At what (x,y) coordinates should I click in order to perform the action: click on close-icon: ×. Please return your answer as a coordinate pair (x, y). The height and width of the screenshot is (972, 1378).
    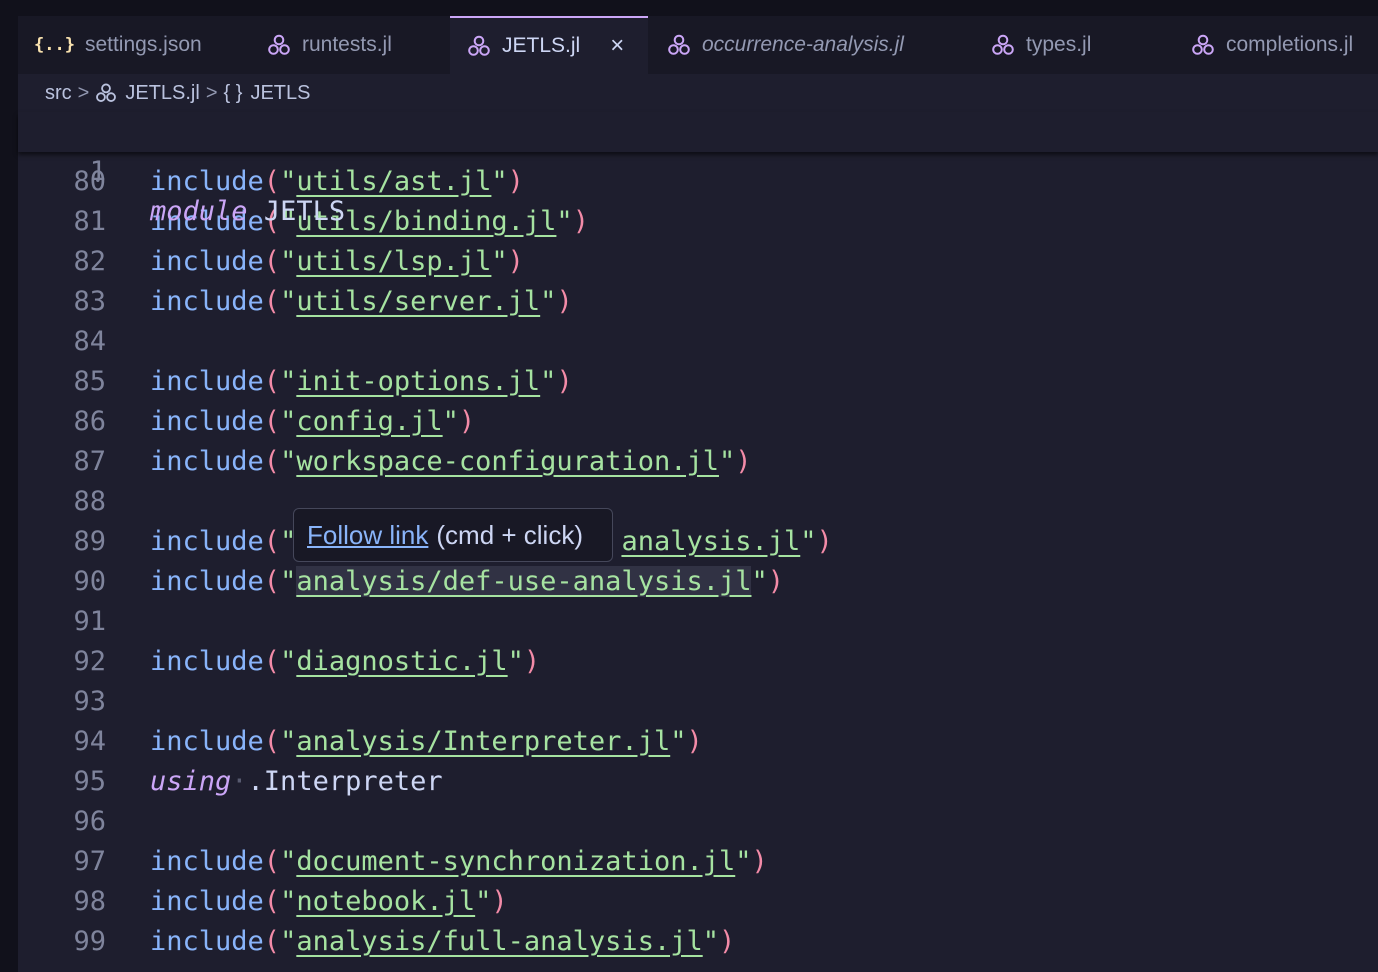
    Looking at the image, I should click on (617, 46).